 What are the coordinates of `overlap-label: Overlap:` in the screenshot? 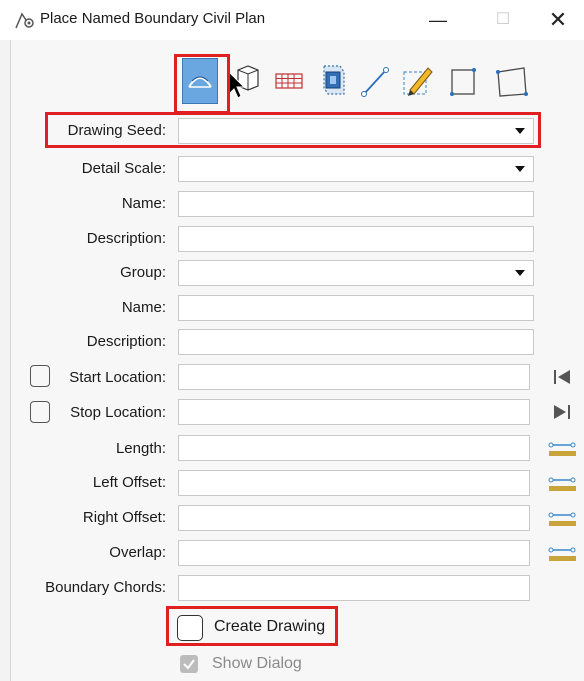 It's located at (137, 552).